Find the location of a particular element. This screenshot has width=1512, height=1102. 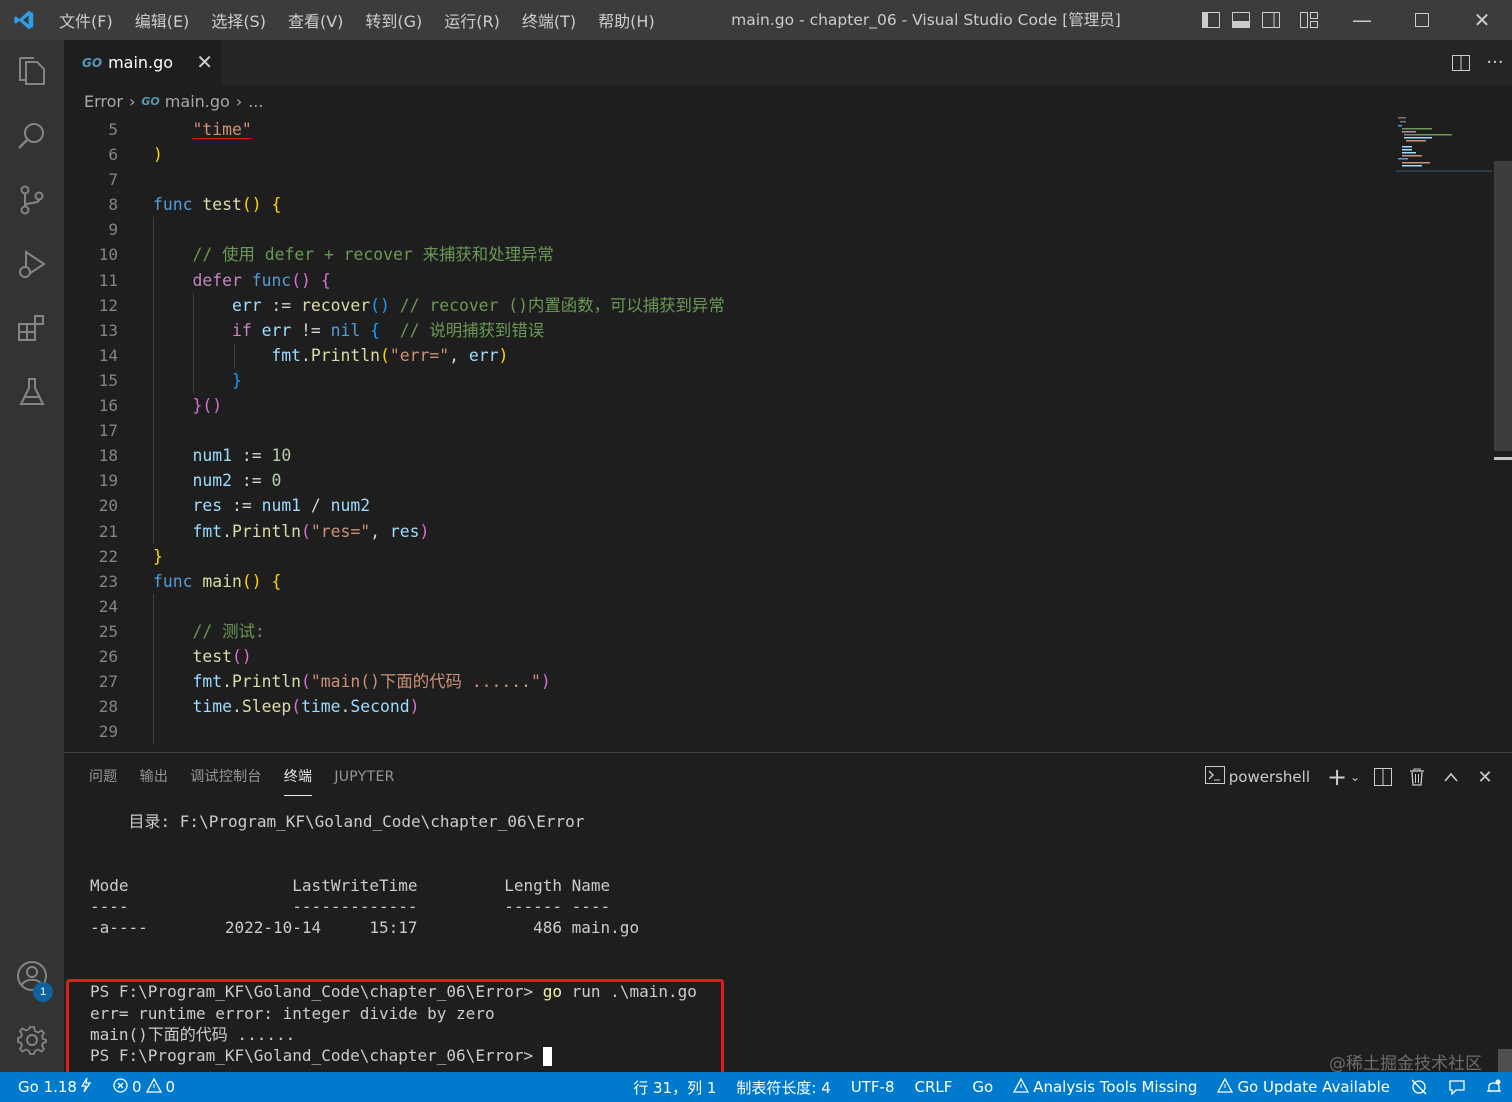

code-line: ) is located at coordinates (768, 154).